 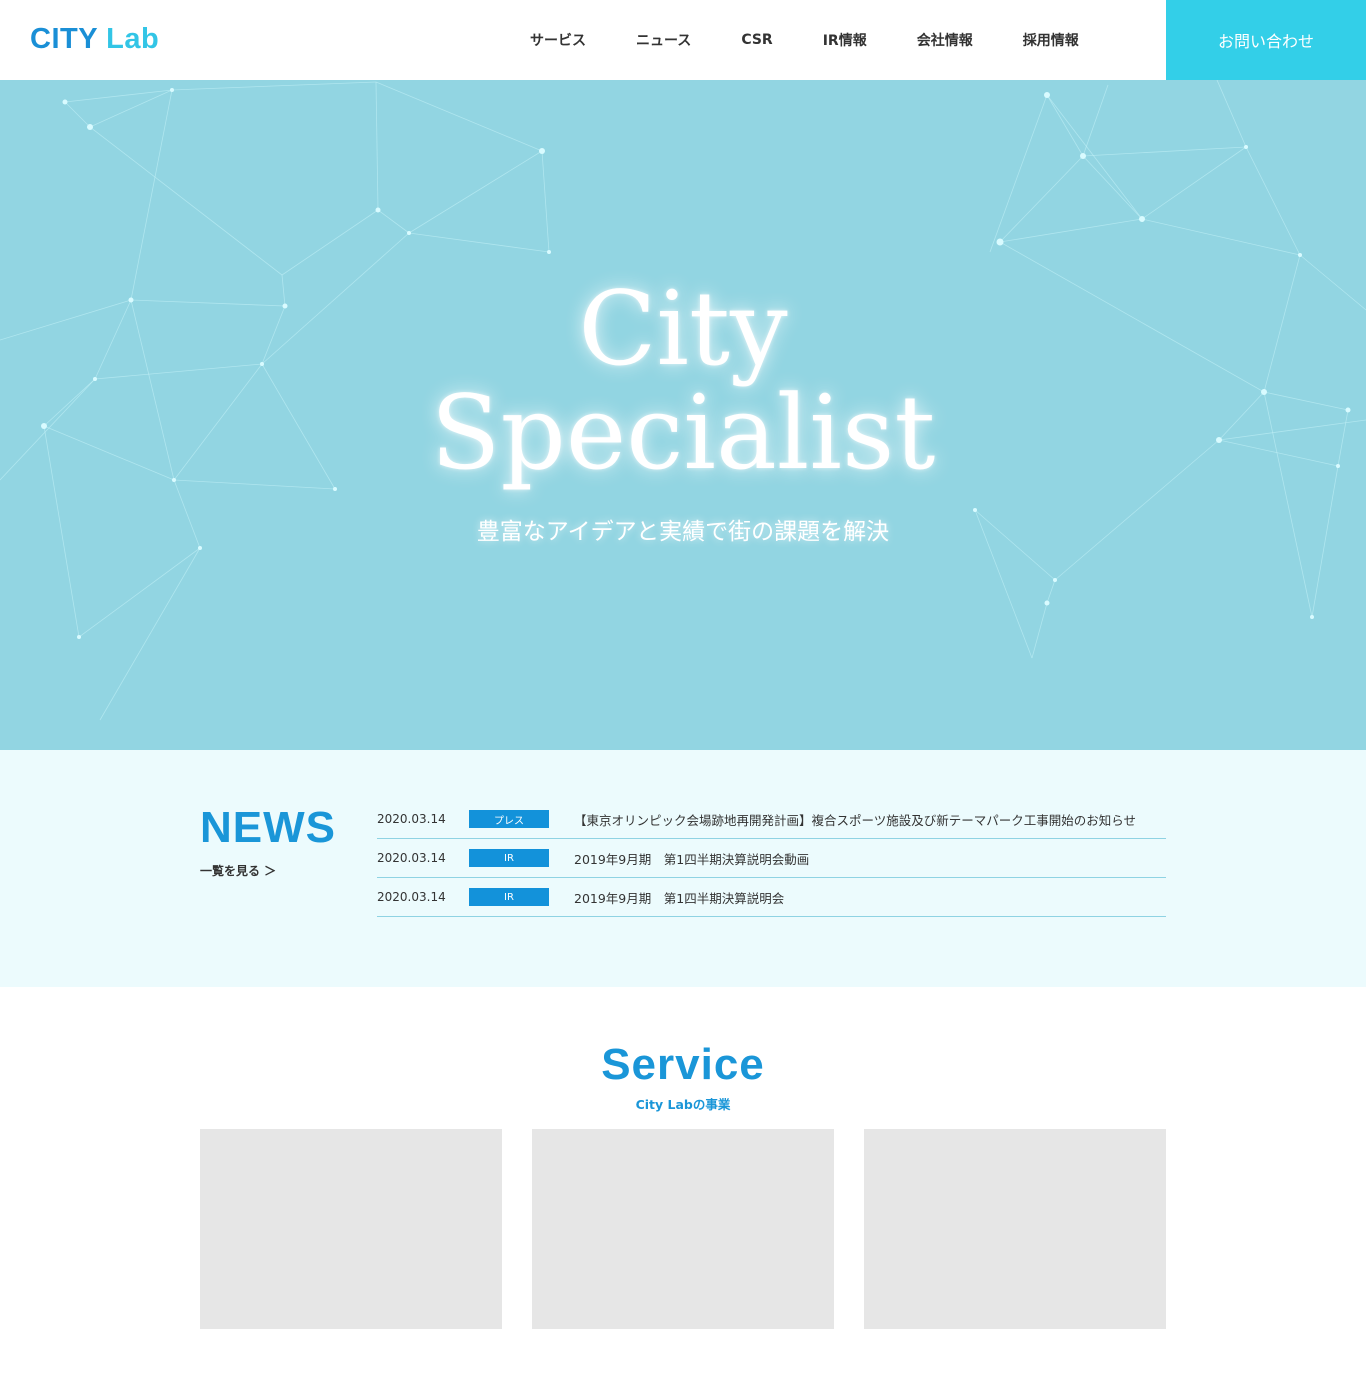 What do you see at coordinates (238, 870) in the screenshot?
I see `news-more-link: 一覧を見る ＞` at bounding box center [238, 870].